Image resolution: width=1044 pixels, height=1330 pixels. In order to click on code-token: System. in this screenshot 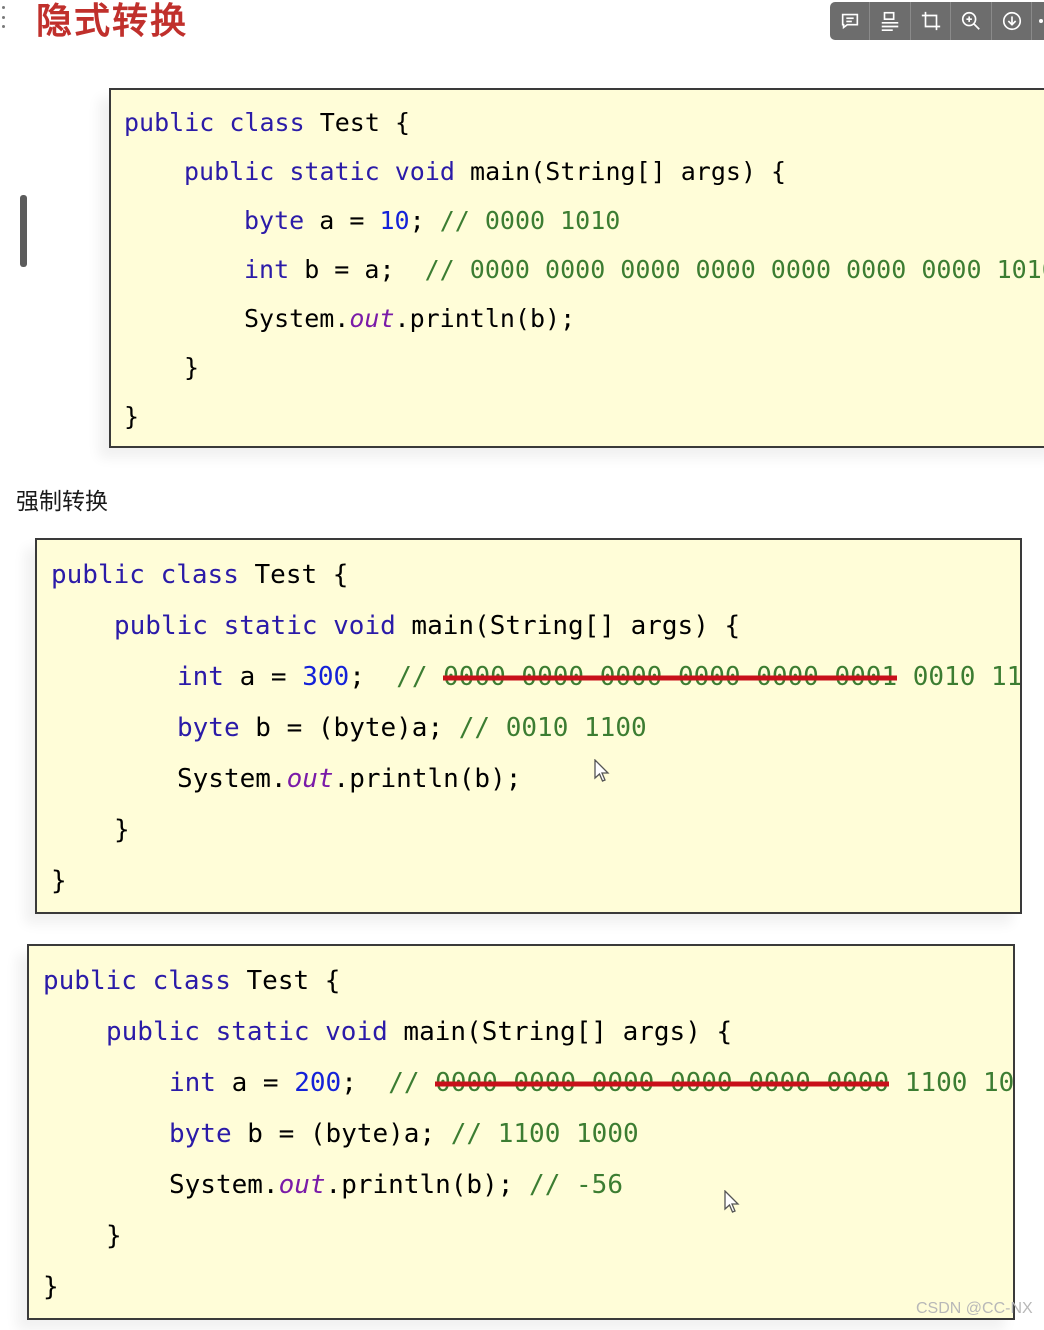, I will do `click(297, 318)`.